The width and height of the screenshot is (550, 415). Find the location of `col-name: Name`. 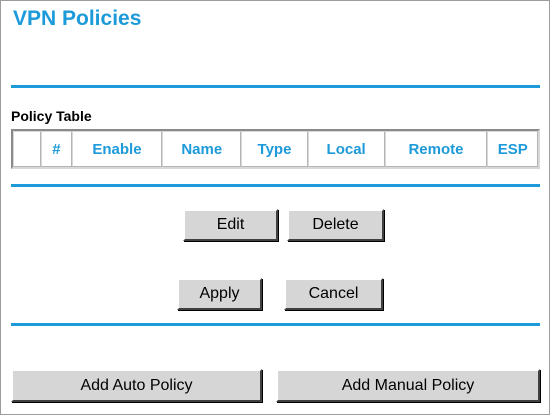

col-name: Name is located at coordinates (202, 149).